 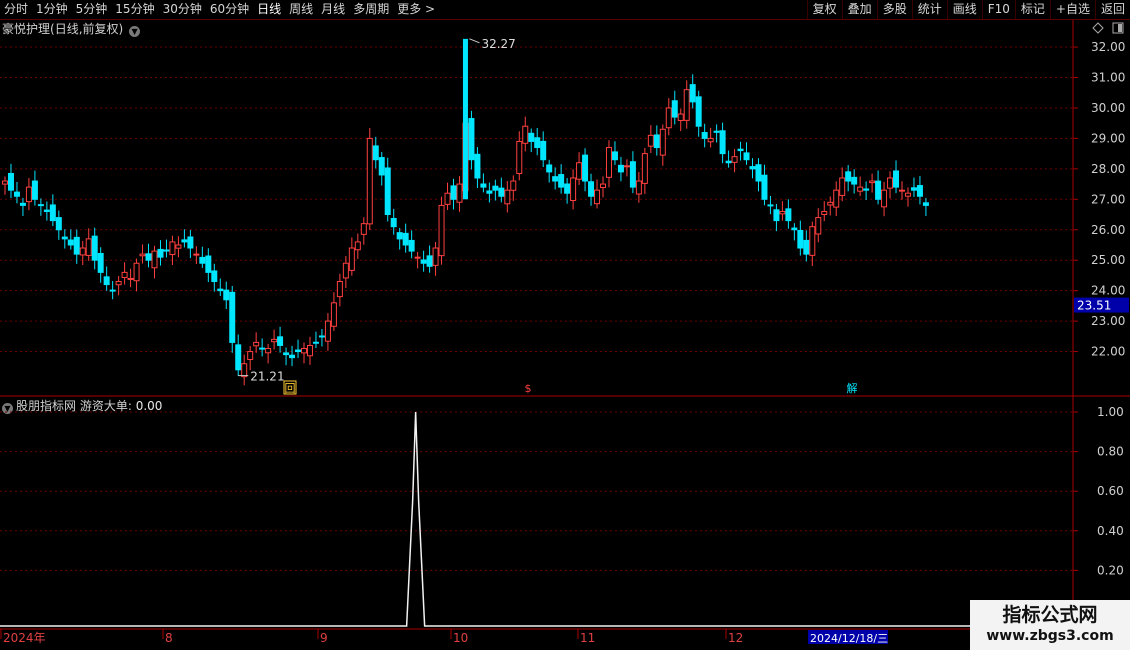 I want to click on period-tab-8: 月线, so click(x=333, y=9).